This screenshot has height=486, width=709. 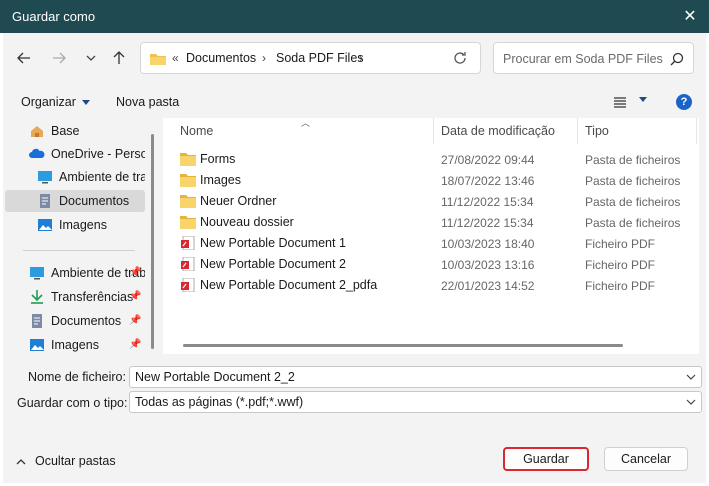 I want to click on file-name: Neuer Ordner, so click(x=238, y=201).